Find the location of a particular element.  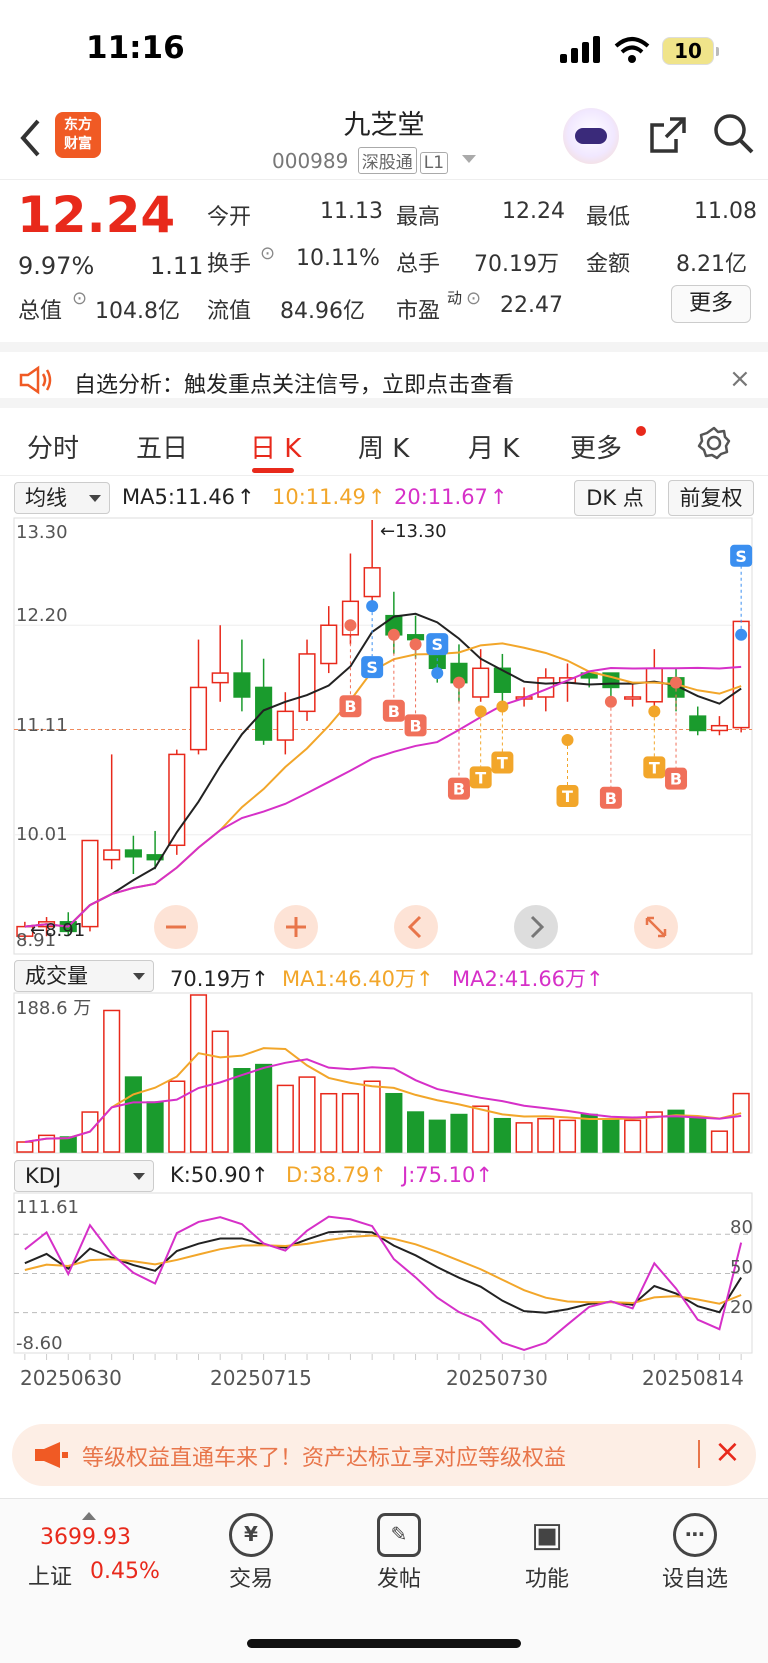

megaphone-icon is located at coordinates (51, 1455).